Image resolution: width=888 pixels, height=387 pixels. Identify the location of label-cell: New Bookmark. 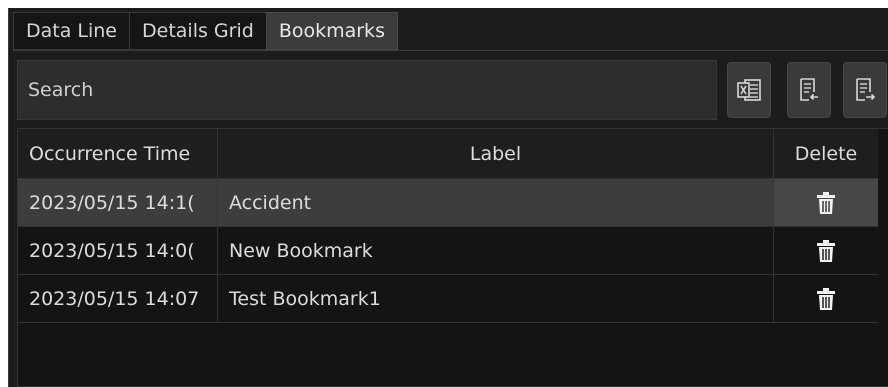
(496, 250).